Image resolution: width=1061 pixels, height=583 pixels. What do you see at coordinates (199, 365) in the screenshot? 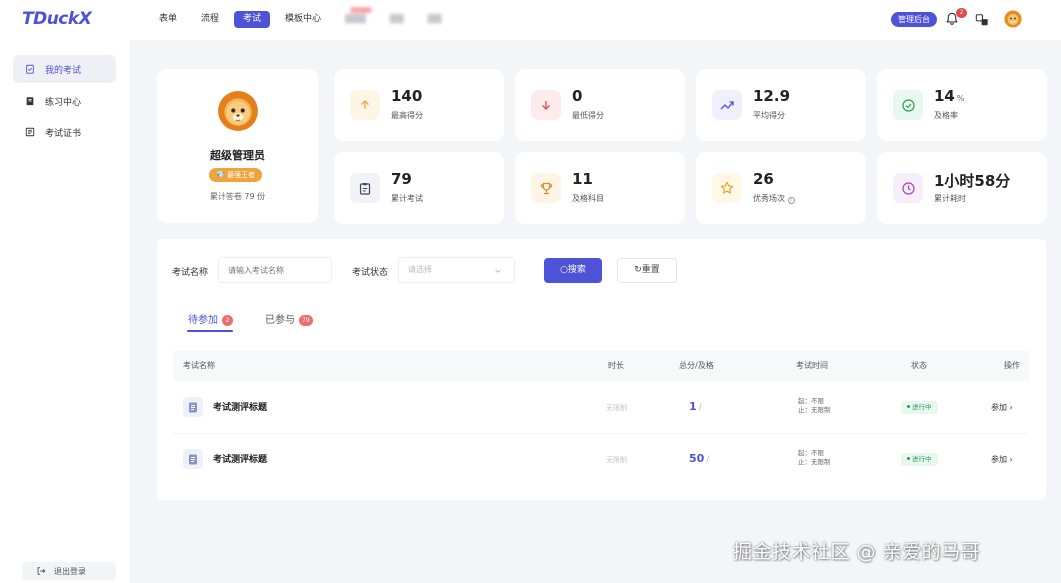
I see `column-header-name: 考试名称` at bounding box center [199, 365].